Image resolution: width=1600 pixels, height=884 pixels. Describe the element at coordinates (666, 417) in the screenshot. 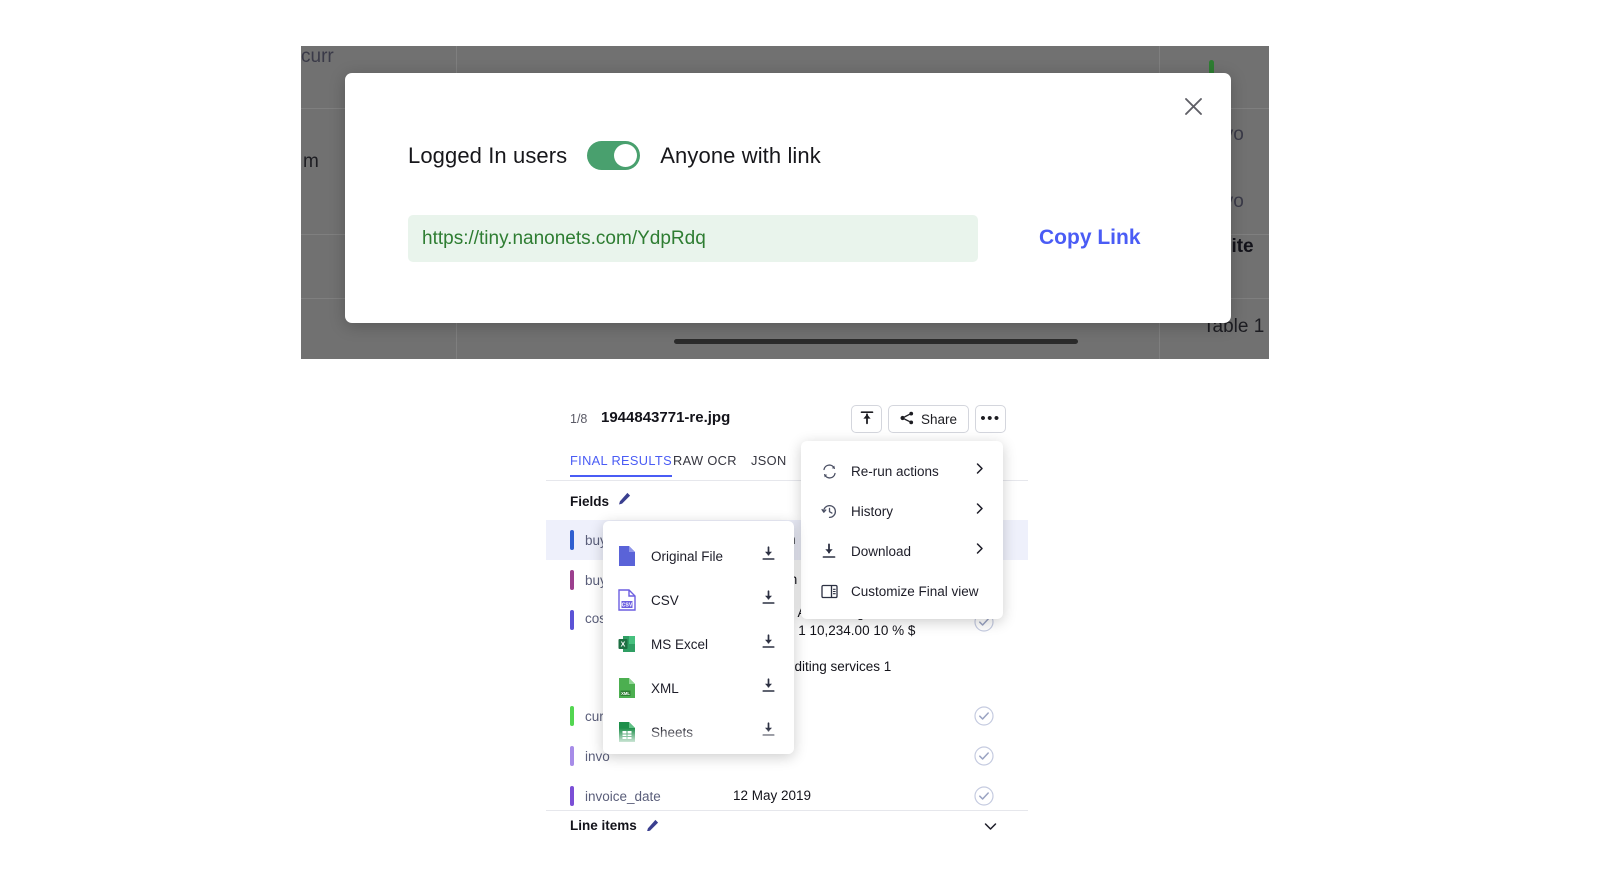

I see `file-name-label: 1944843771-re.jpg` at that location.